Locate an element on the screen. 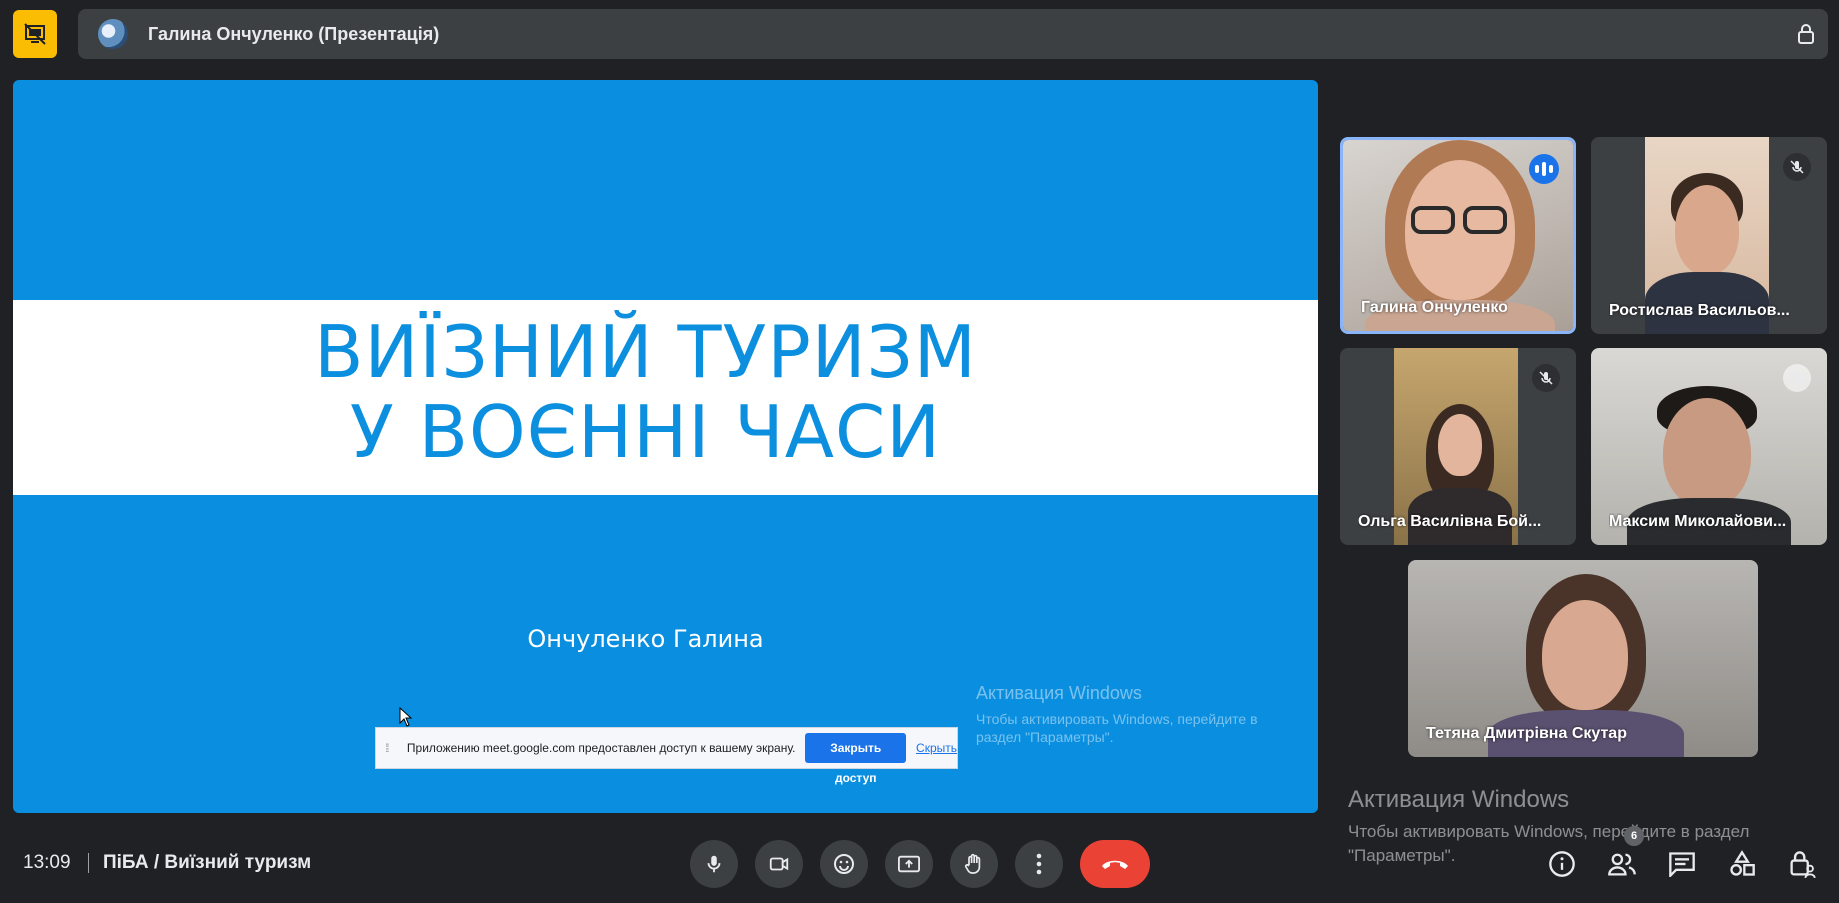 The image size is (1839, 903). chat-icon is located at coordinates (1682, 864).